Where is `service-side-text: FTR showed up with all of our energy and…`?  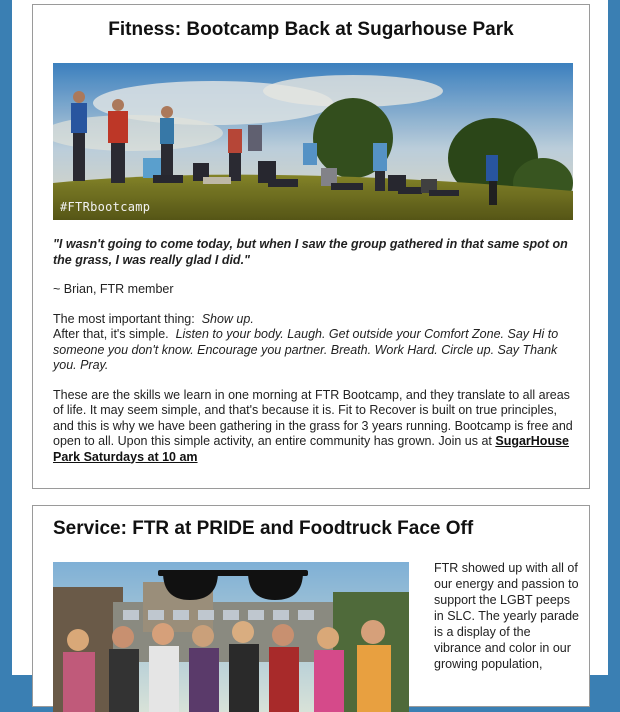
service-side-text: FTR showed up with all of our energy and… is located at coordinates (506, 616).